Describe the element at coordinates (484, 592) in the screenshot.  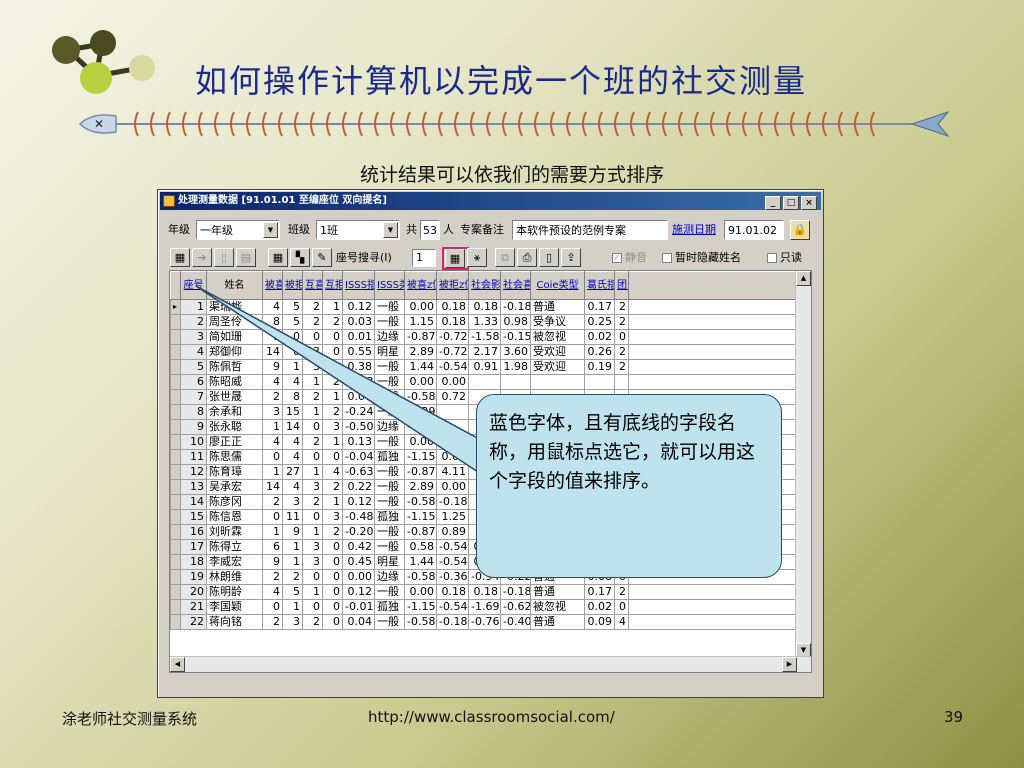
I see `table-cell: 0.18` at that location.